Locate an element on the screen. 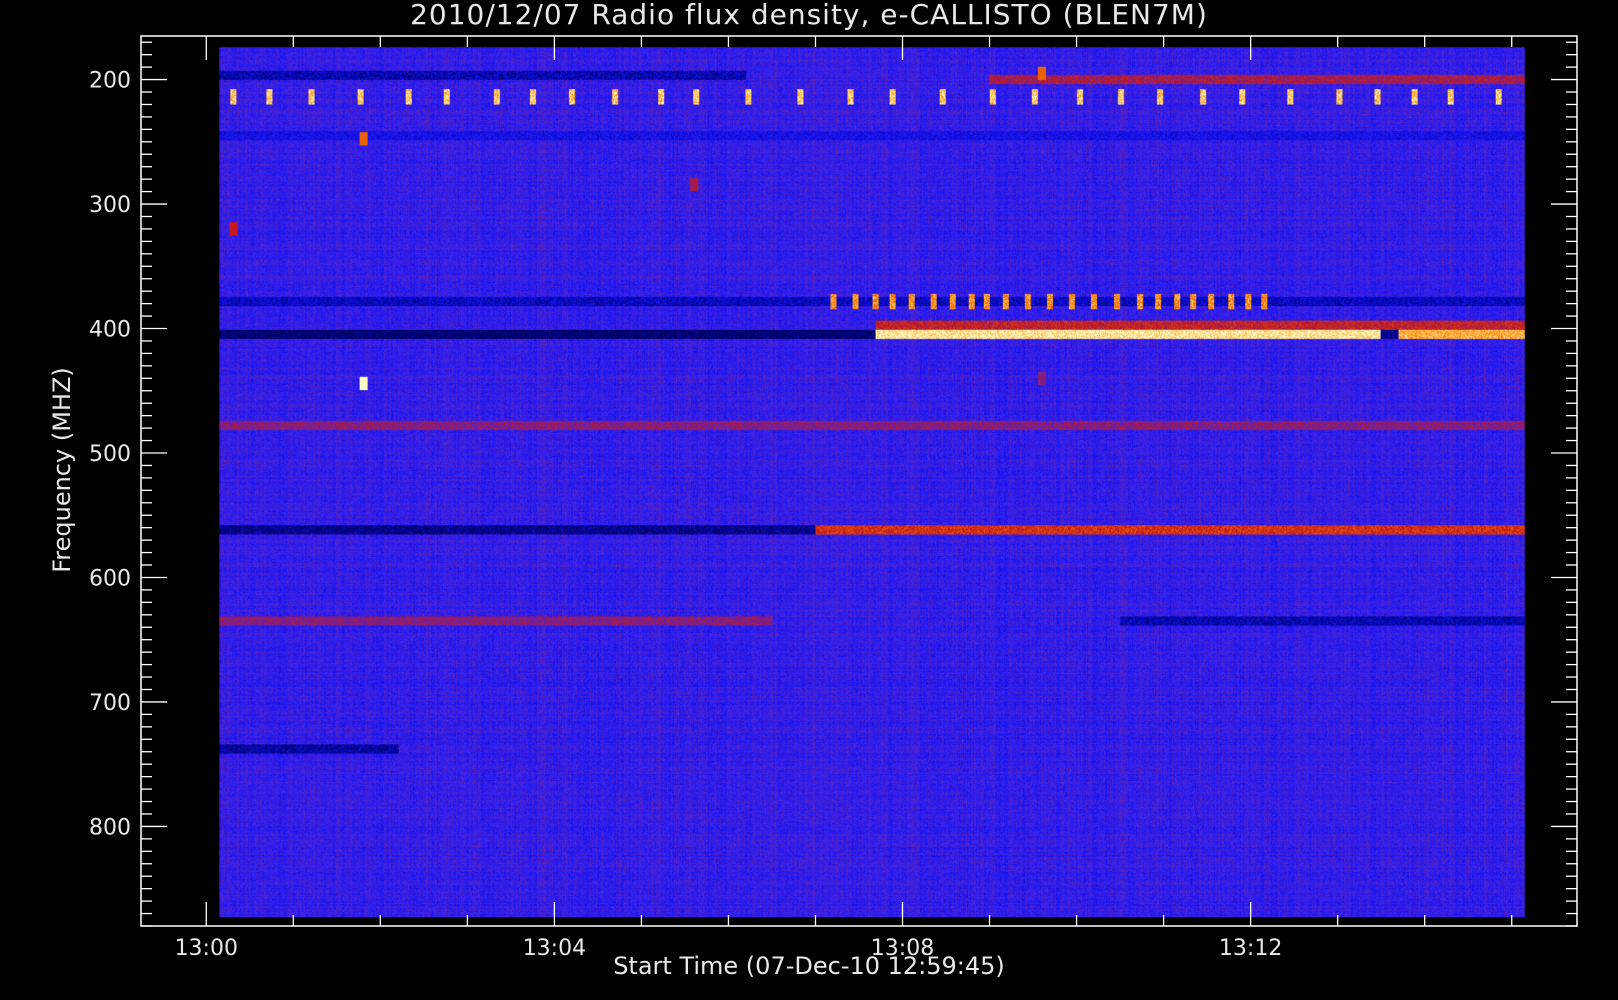  y-tick-label: 700 is located at coordinates (110, 703).